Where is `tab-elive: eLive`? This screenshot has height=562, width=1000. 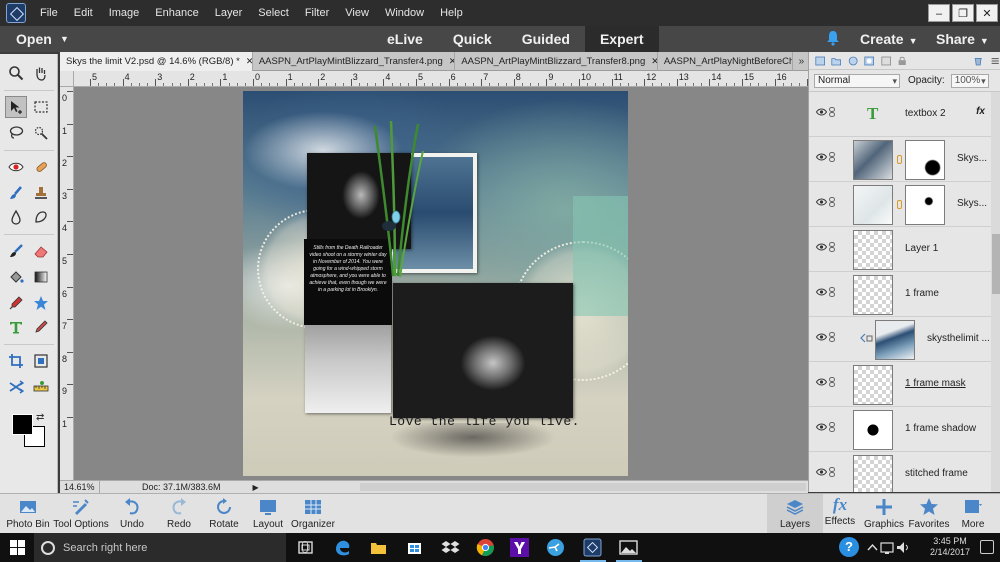
tab-elive: eLive is located at coordinates (405, 39).